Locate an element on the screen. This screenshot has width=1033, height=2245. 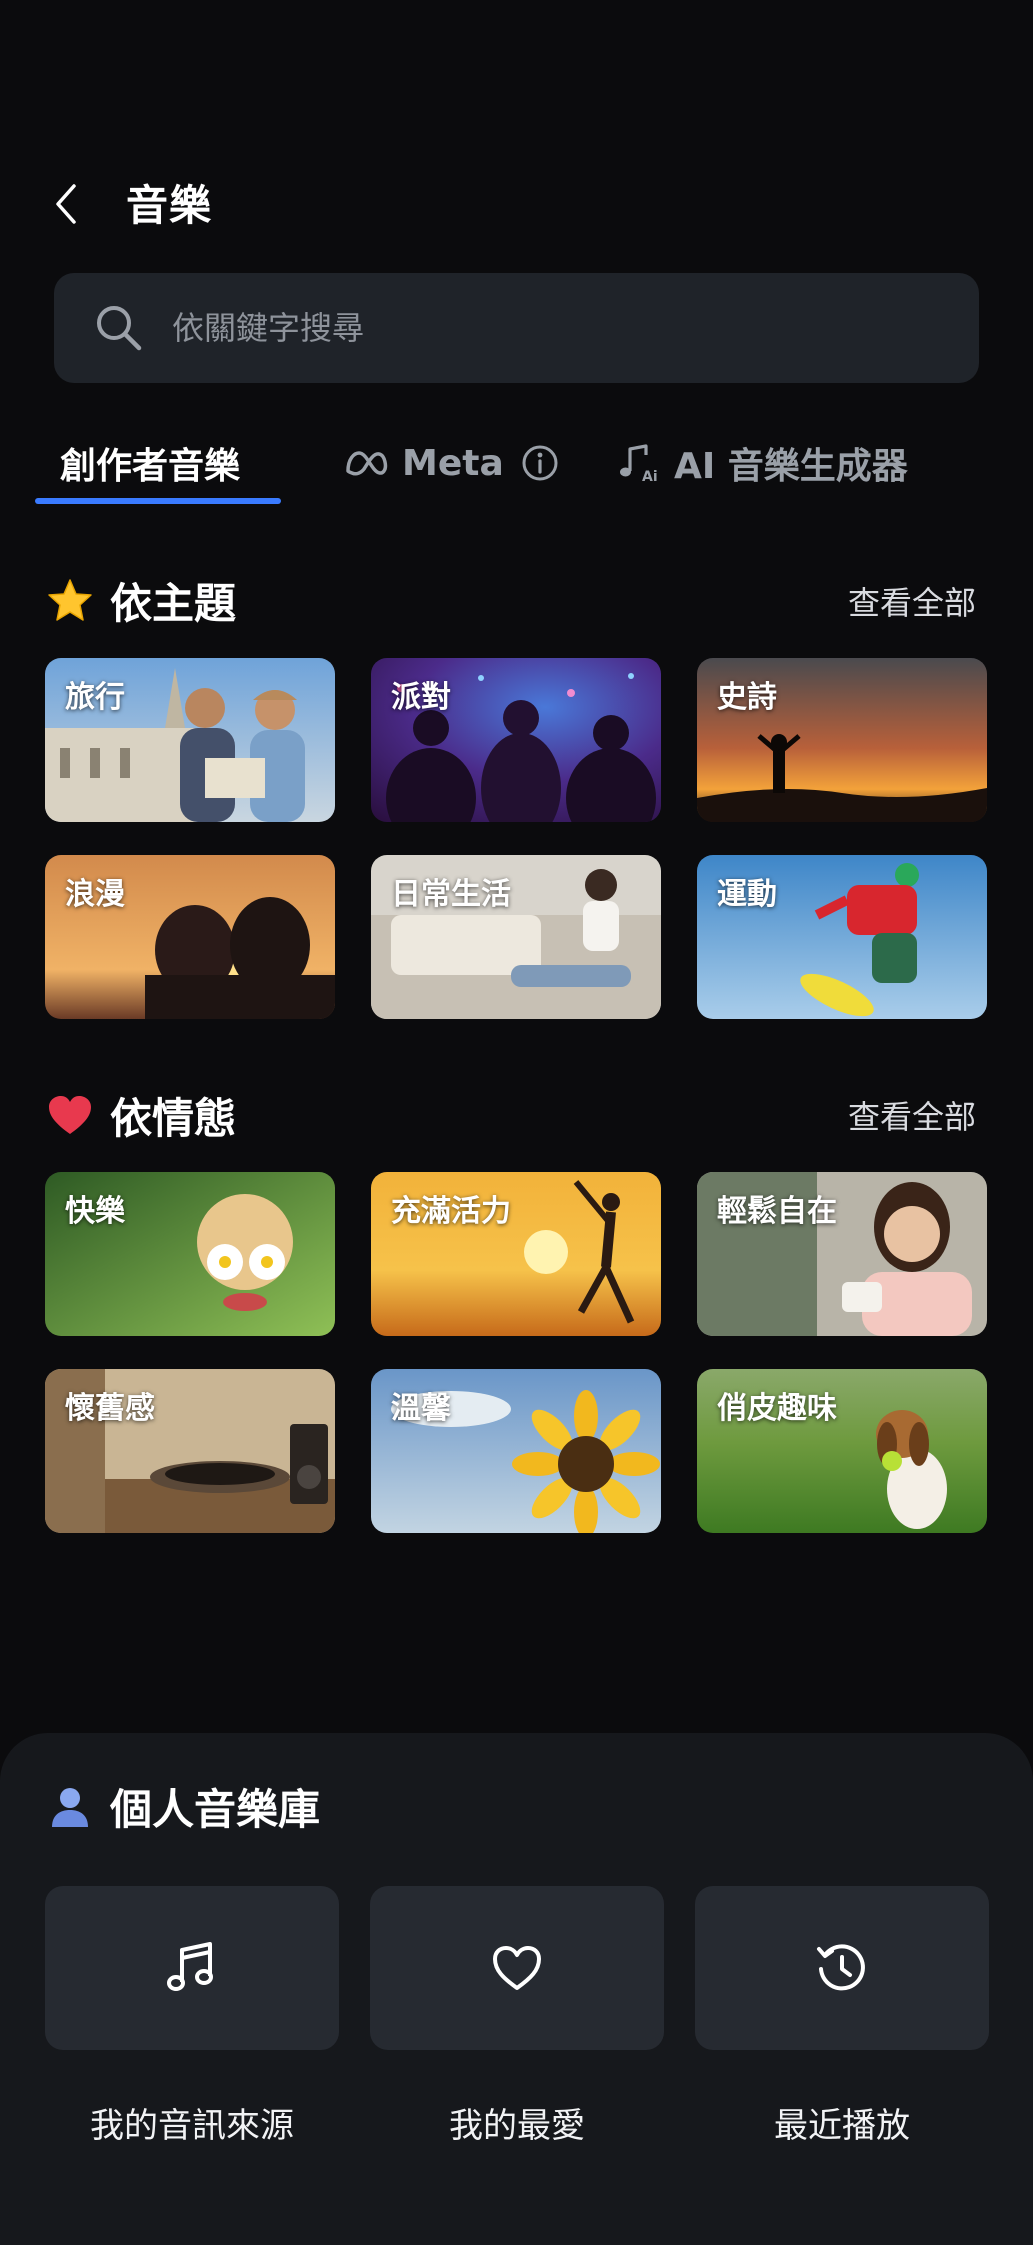
my-audio-sources-button is located at coordinates (192, 1968).